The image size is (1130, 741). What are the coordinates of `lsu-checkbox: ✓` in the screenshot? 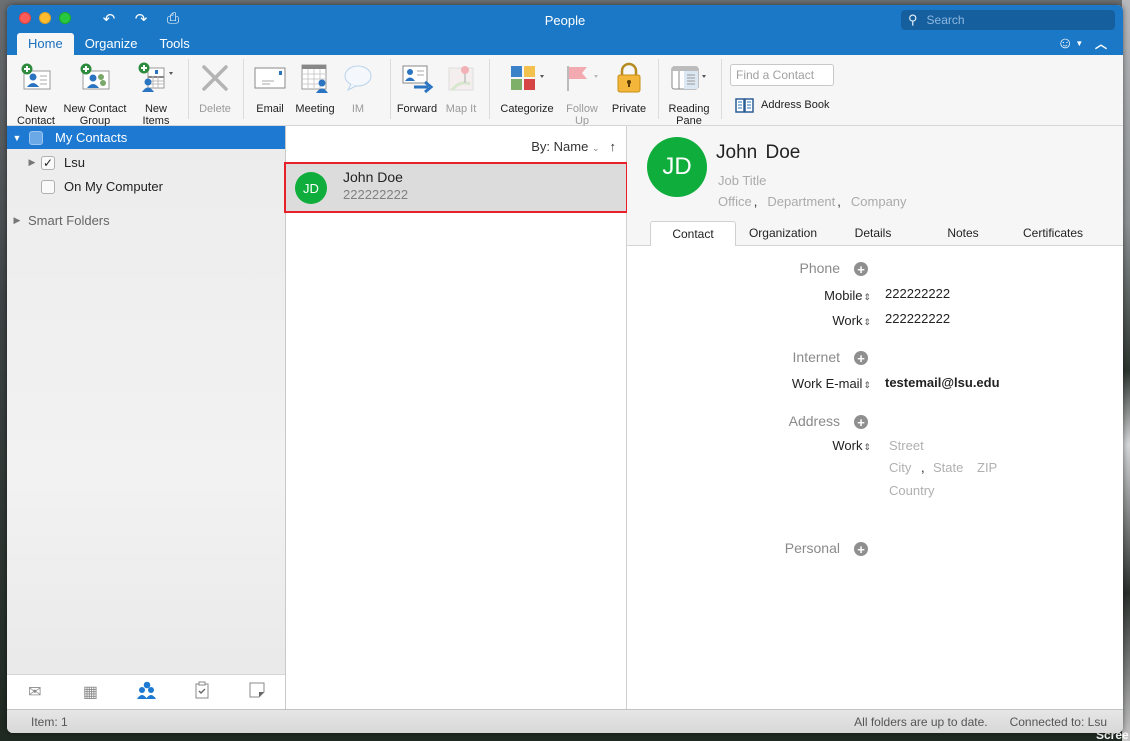 It's located at (48, 162).